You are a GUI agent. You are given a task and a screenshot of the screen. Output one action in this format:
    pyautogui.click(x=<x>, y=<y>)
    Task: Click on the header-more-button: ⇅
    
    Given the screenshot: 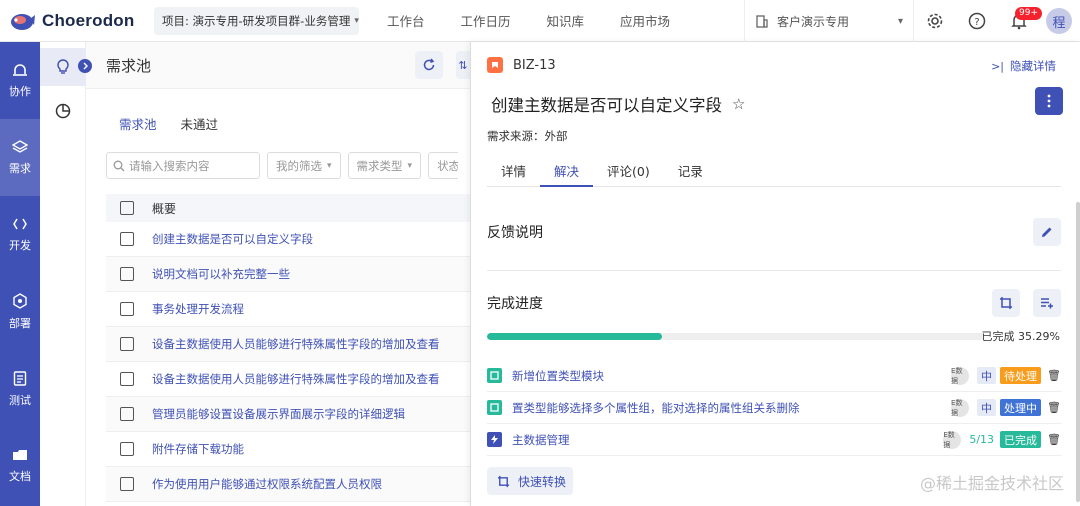 What is the action you would take?
    pyautogui.click(x=463, y=65)
    